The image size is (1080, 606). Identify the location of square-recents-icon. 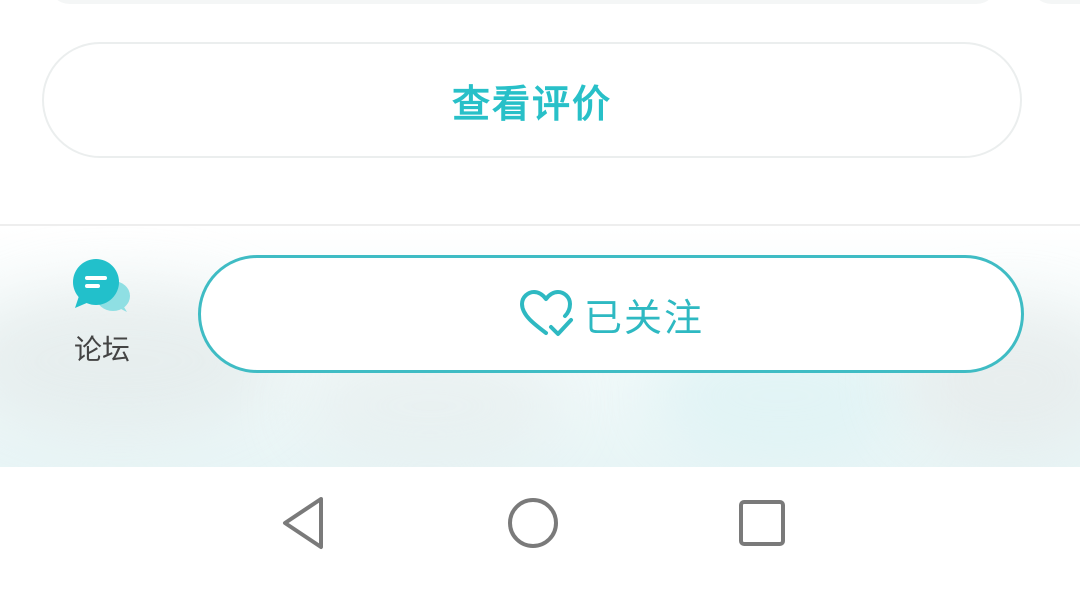
(762, 525).